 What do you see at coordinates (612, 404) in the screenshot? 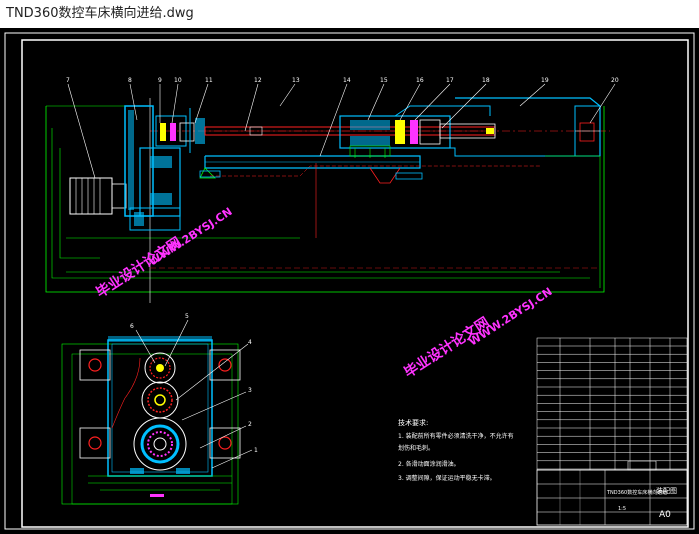
I see `parts-list` at bounding box center [612, 404].